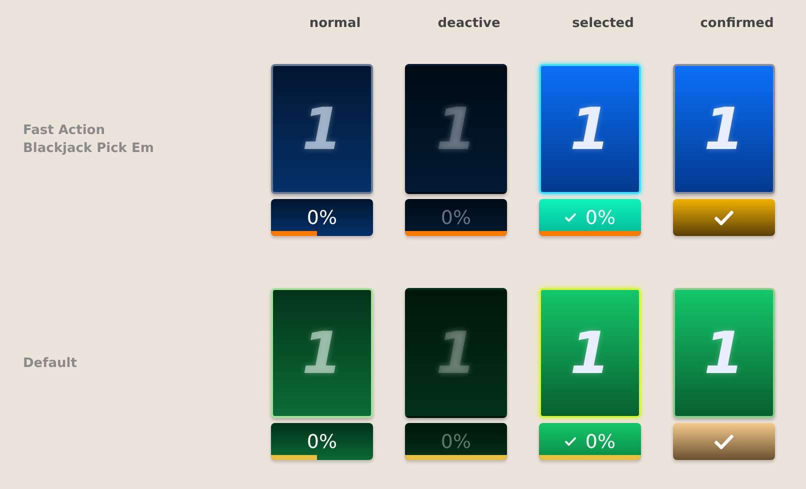  I want to click on column-header: selected, so click(603, 23).